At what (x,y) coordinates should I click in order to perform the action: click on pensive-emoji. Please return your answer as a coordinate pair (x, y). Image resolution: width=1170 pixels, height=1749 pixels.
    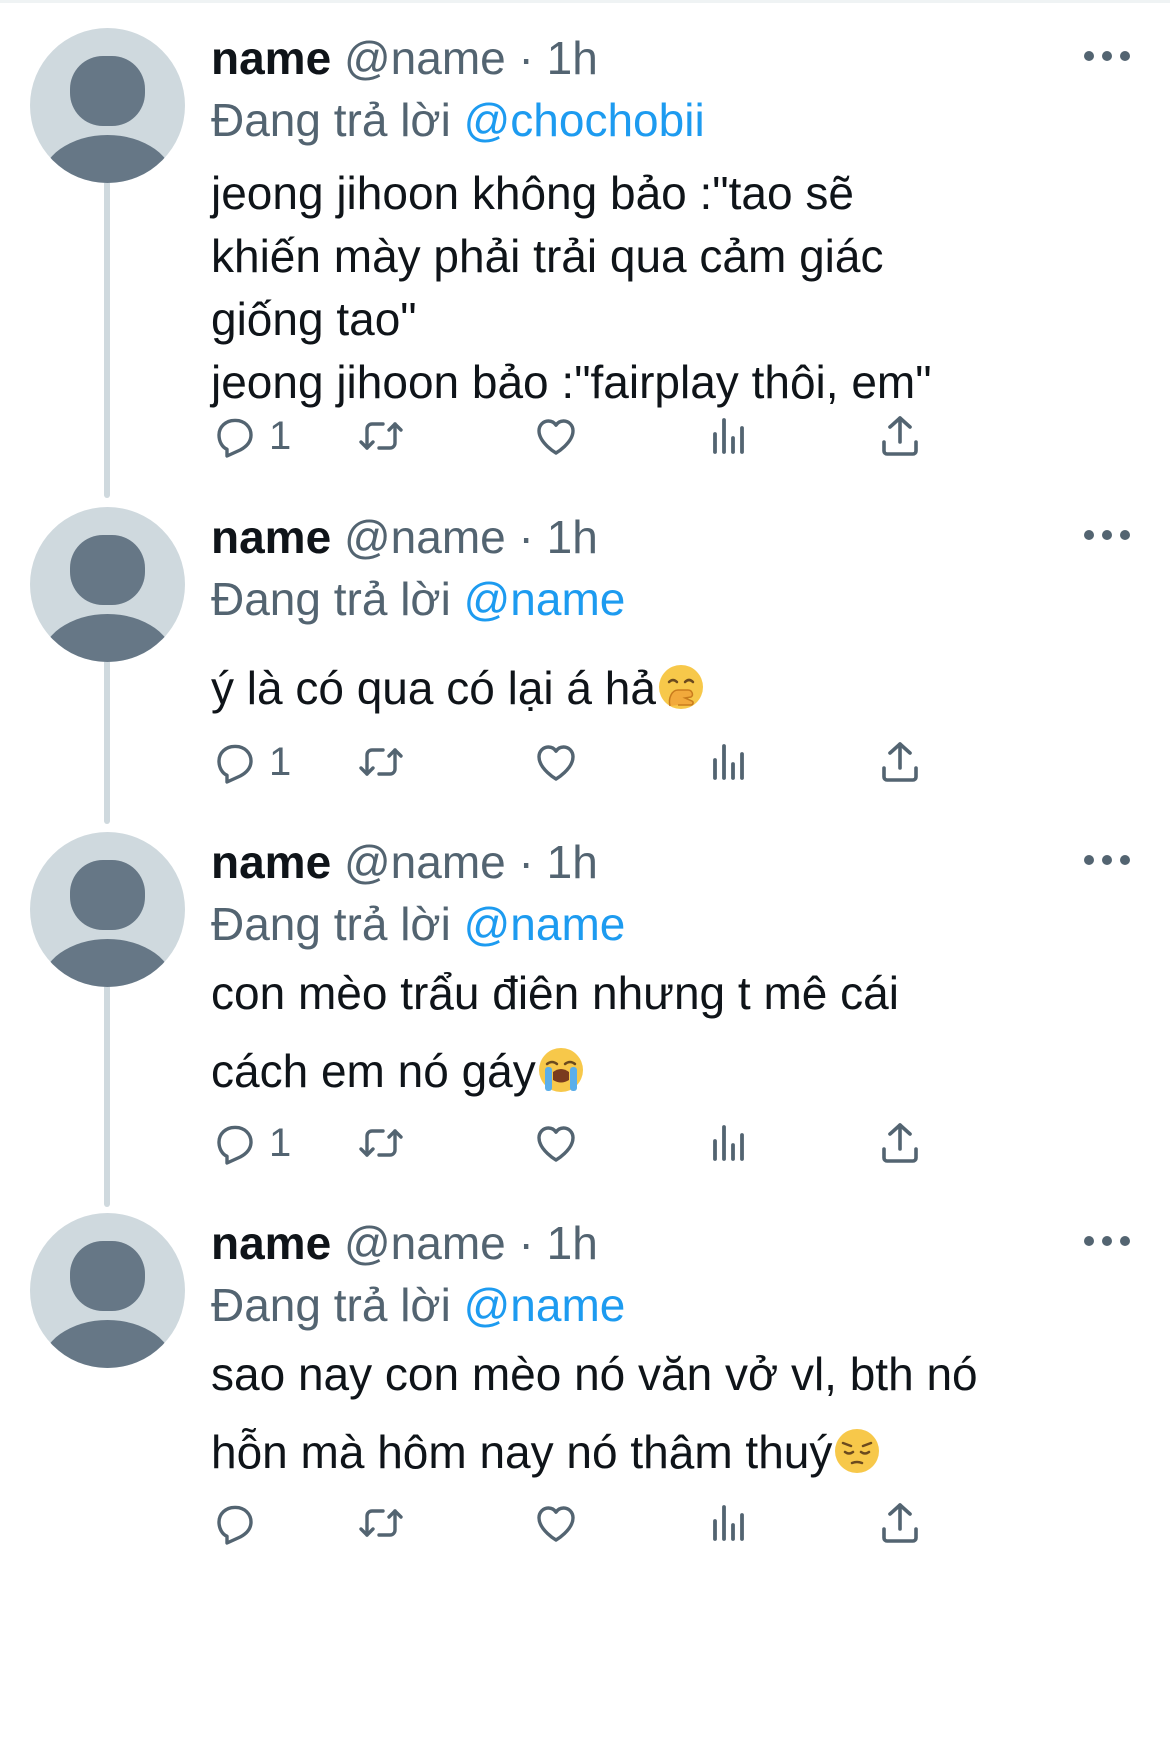
    Looking at the image, I should click on (857, 1451).